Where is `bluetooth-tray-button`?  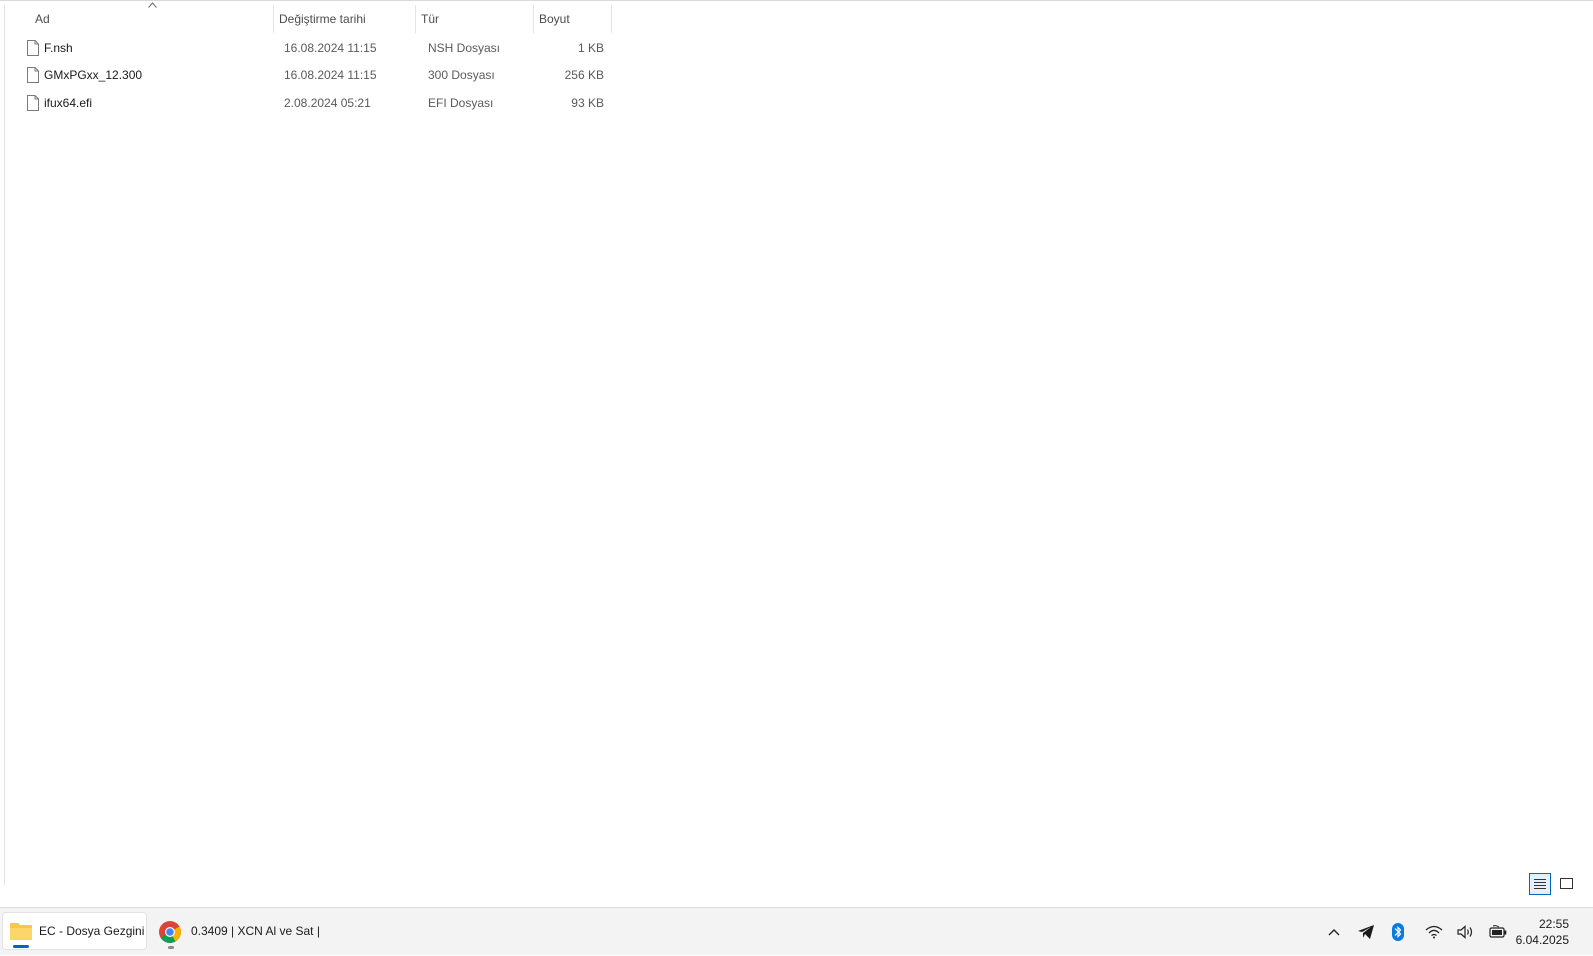
bluetooth-tray-button is located at coordinates (1398, 932).